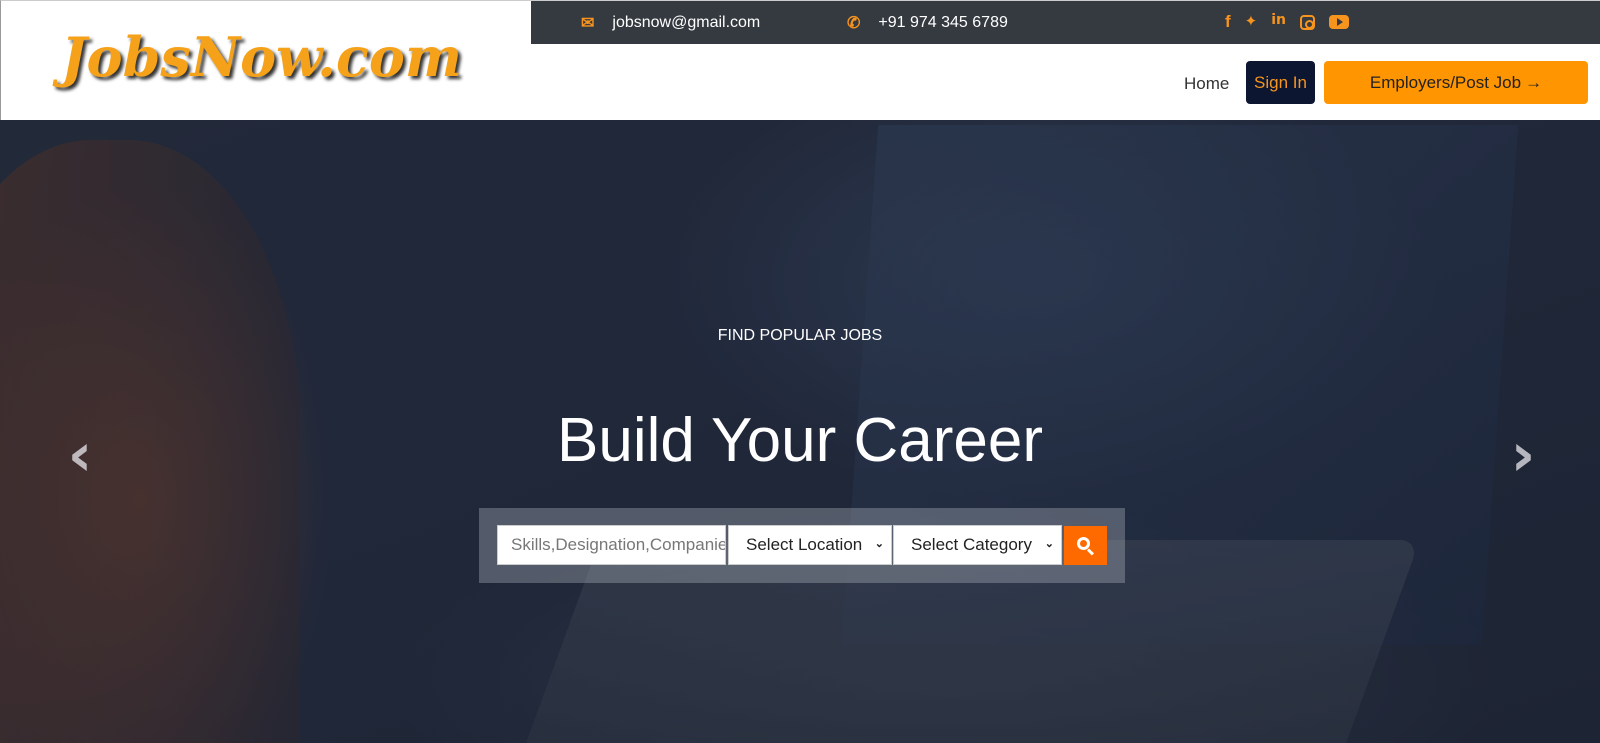 This screenshot has height=743, width=1600. Describe the element at coordinates (1445, 82) in the screenshot. I see `post-job-button-label: Employers/Post Job` at that location.